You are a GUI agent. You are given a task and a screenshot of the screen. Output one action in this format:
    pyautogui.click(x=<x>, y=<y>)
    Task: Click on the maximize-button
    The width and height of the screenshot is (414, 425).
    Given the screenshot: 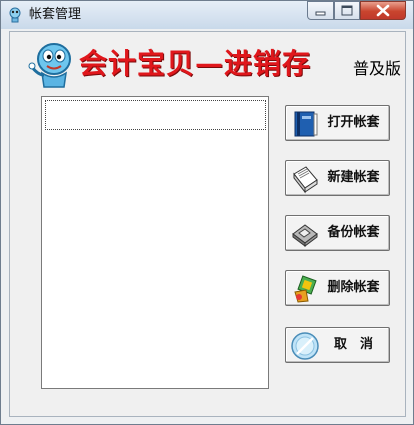 What is the action you would take?
    pyautogui.click(x=347, y=10)
    